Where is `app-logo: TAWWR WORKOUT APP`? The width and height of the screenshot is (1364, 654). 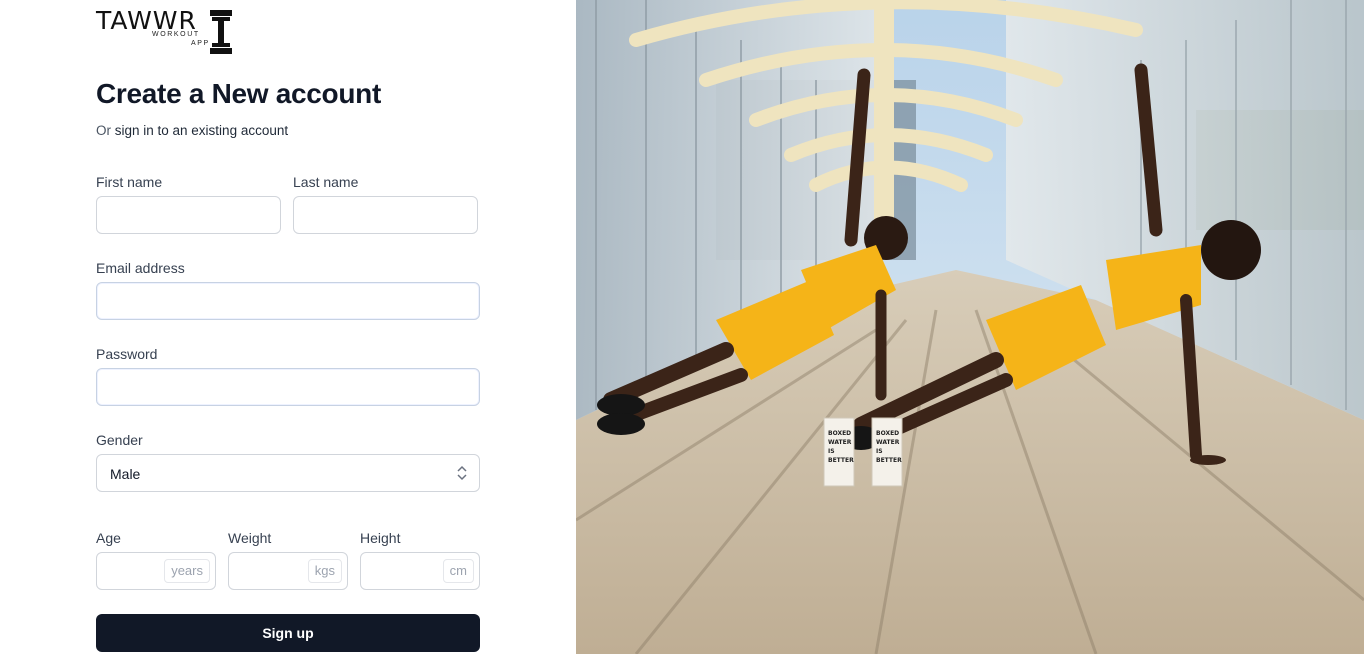 app-logo: TAWWR WORKOUT APP is located at coordinates (166, 29).